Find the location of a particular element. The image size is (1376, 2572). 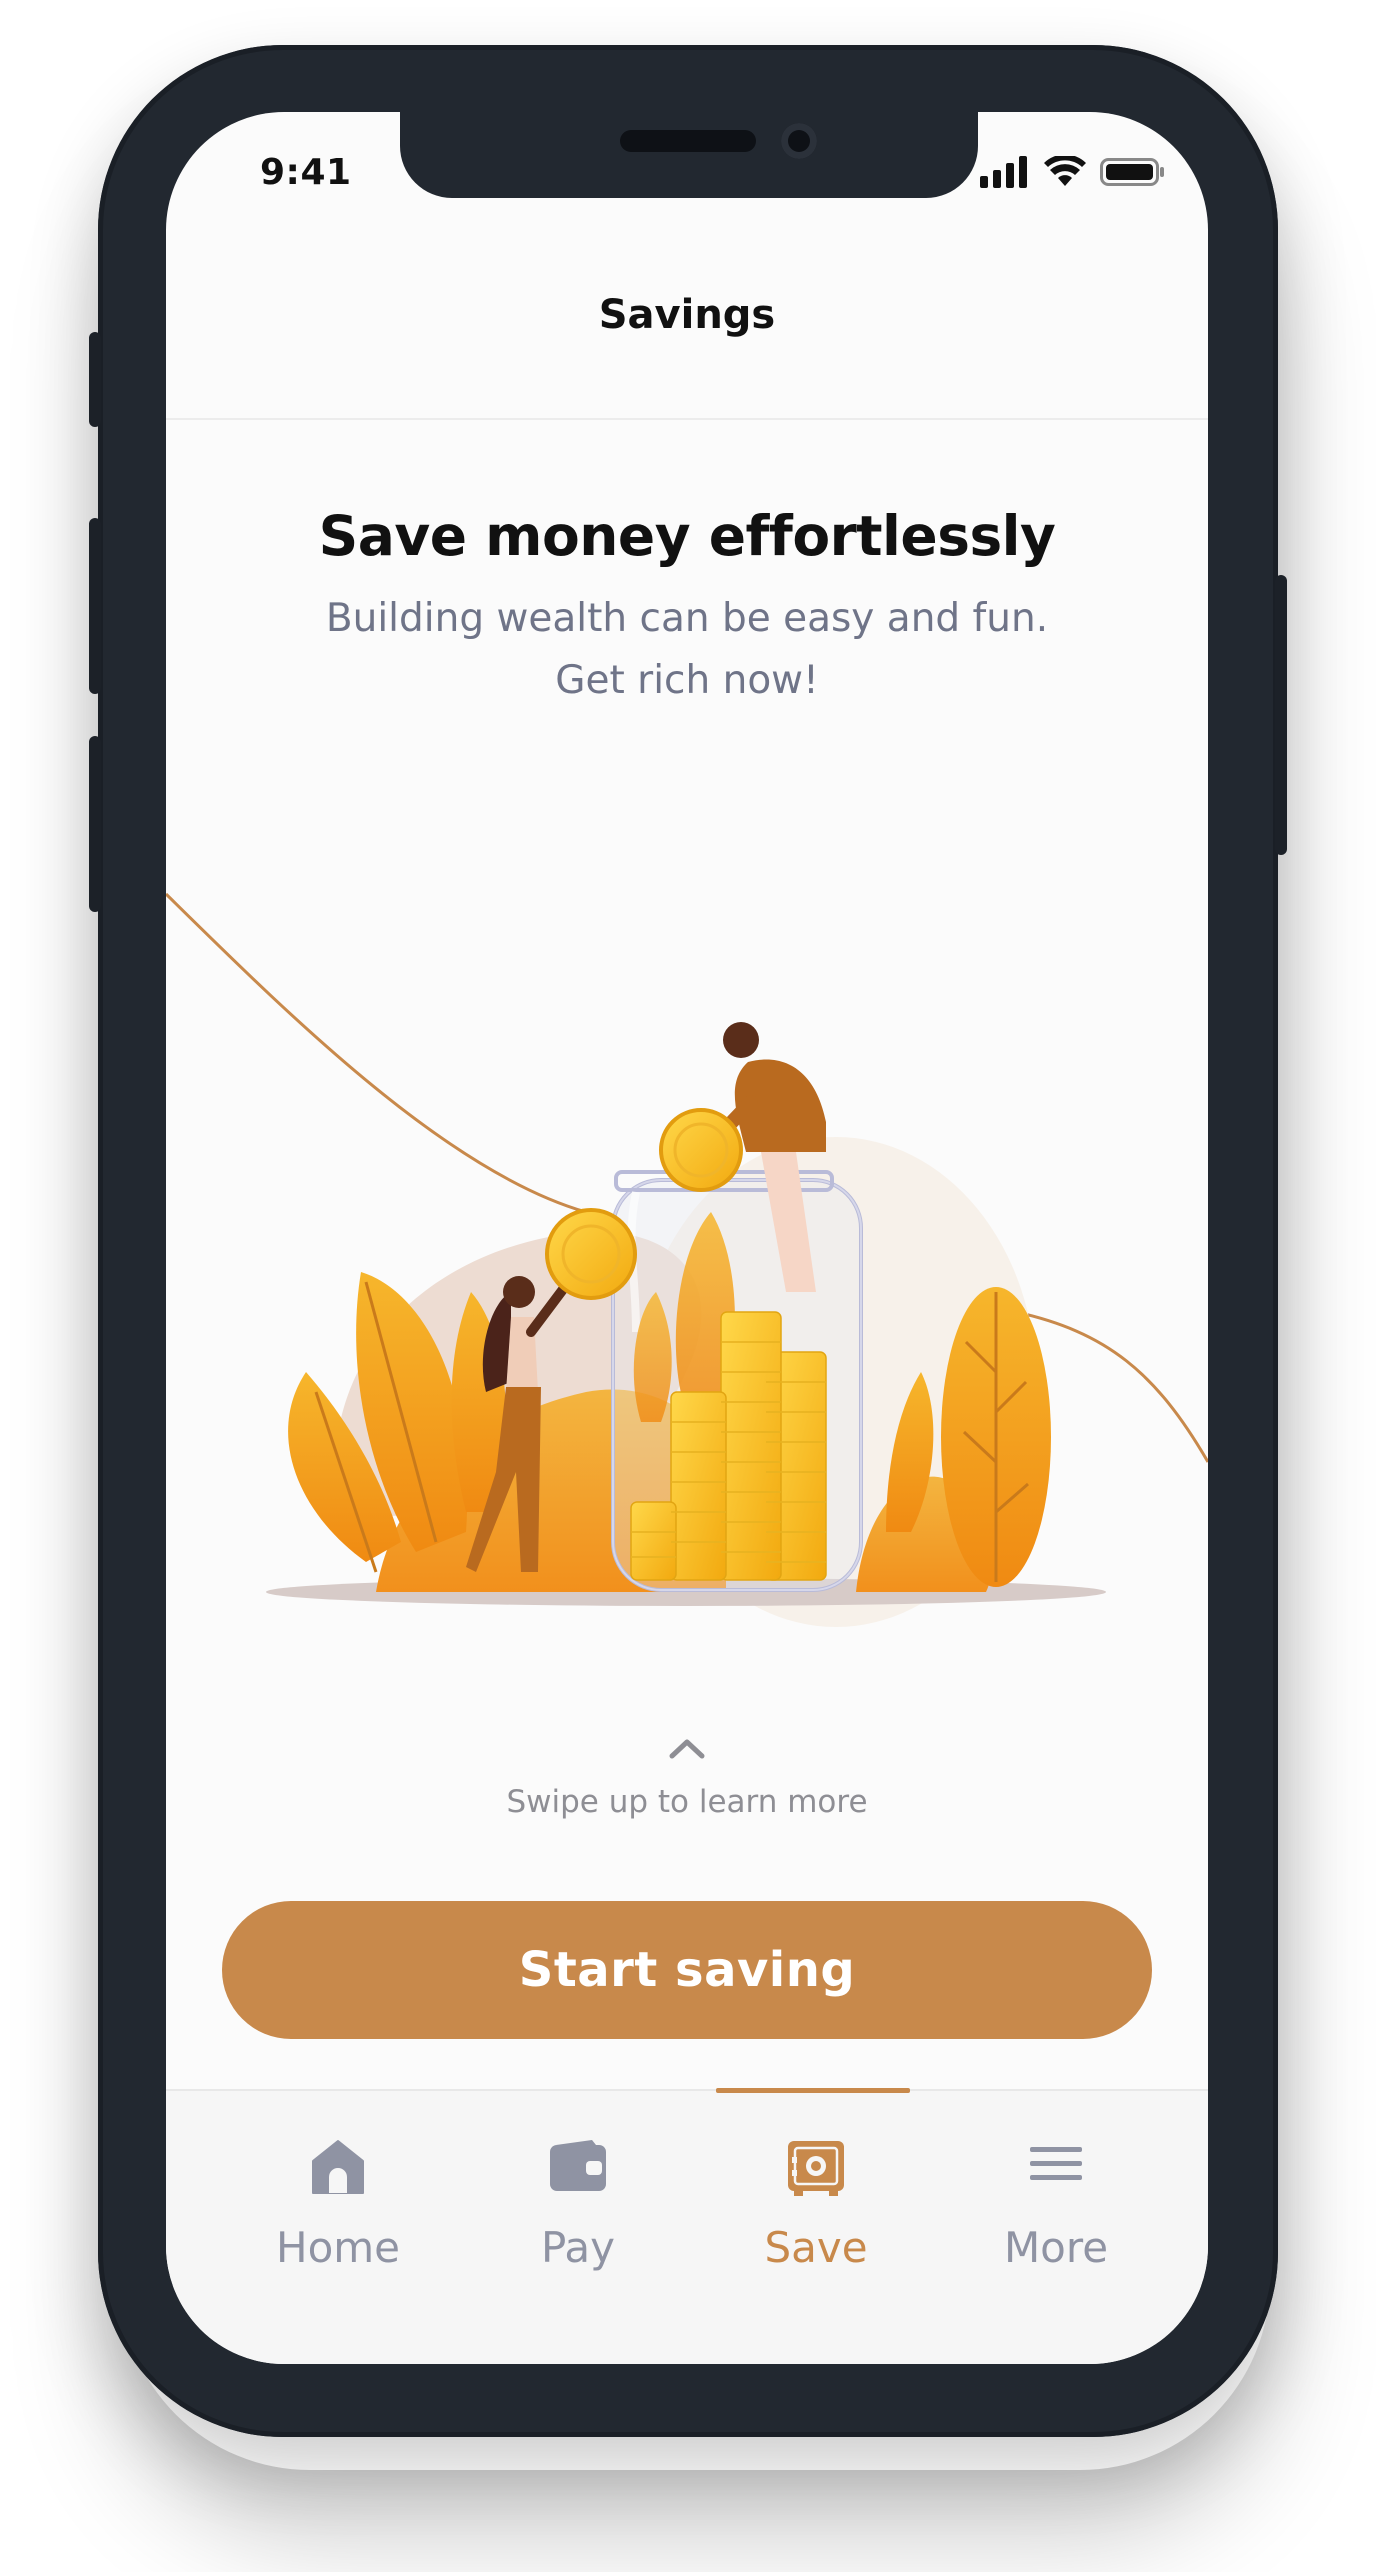

tab-home: Home is located at coordinates (338, 2191).